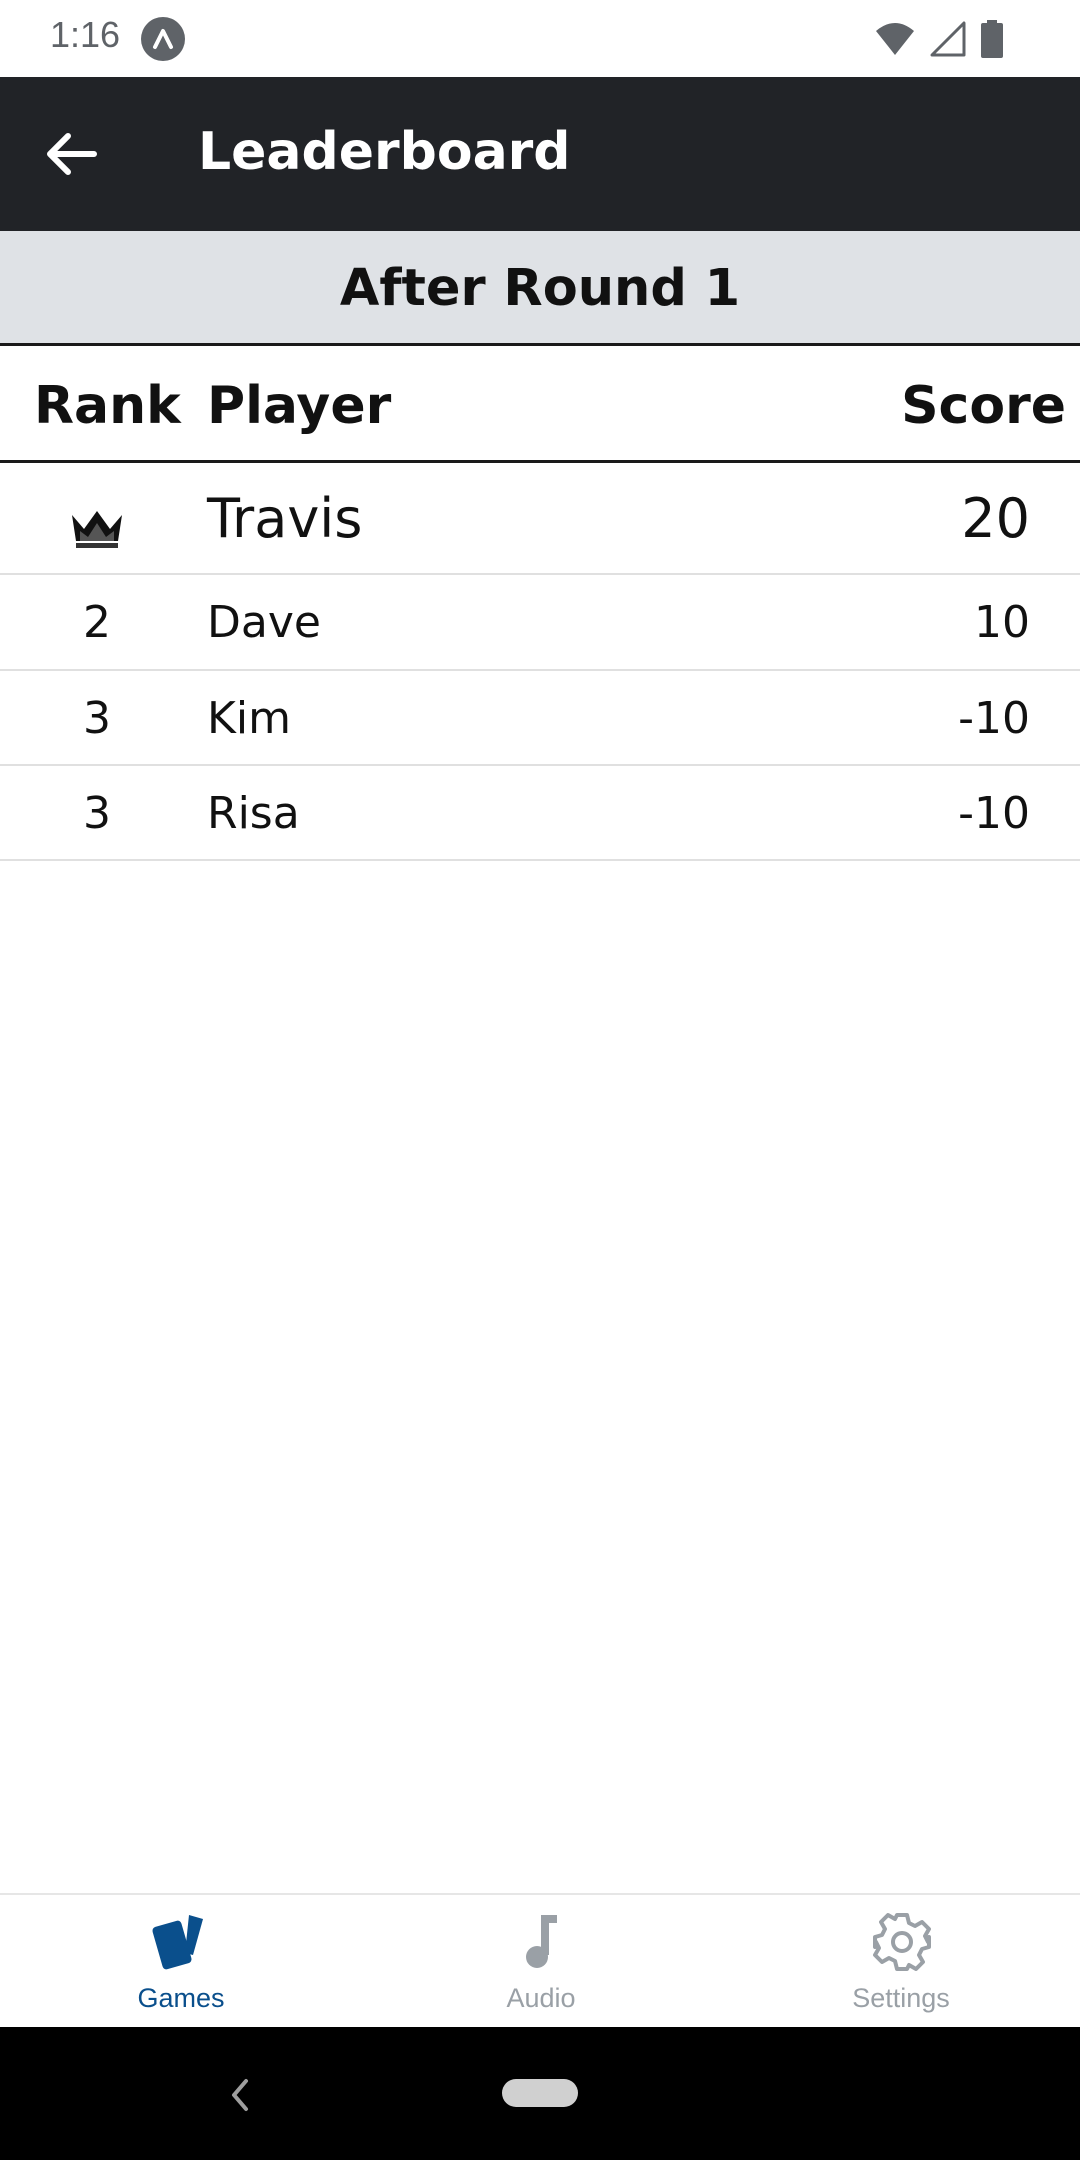  I want to click on system-nav-bar, so click(540, 2093).